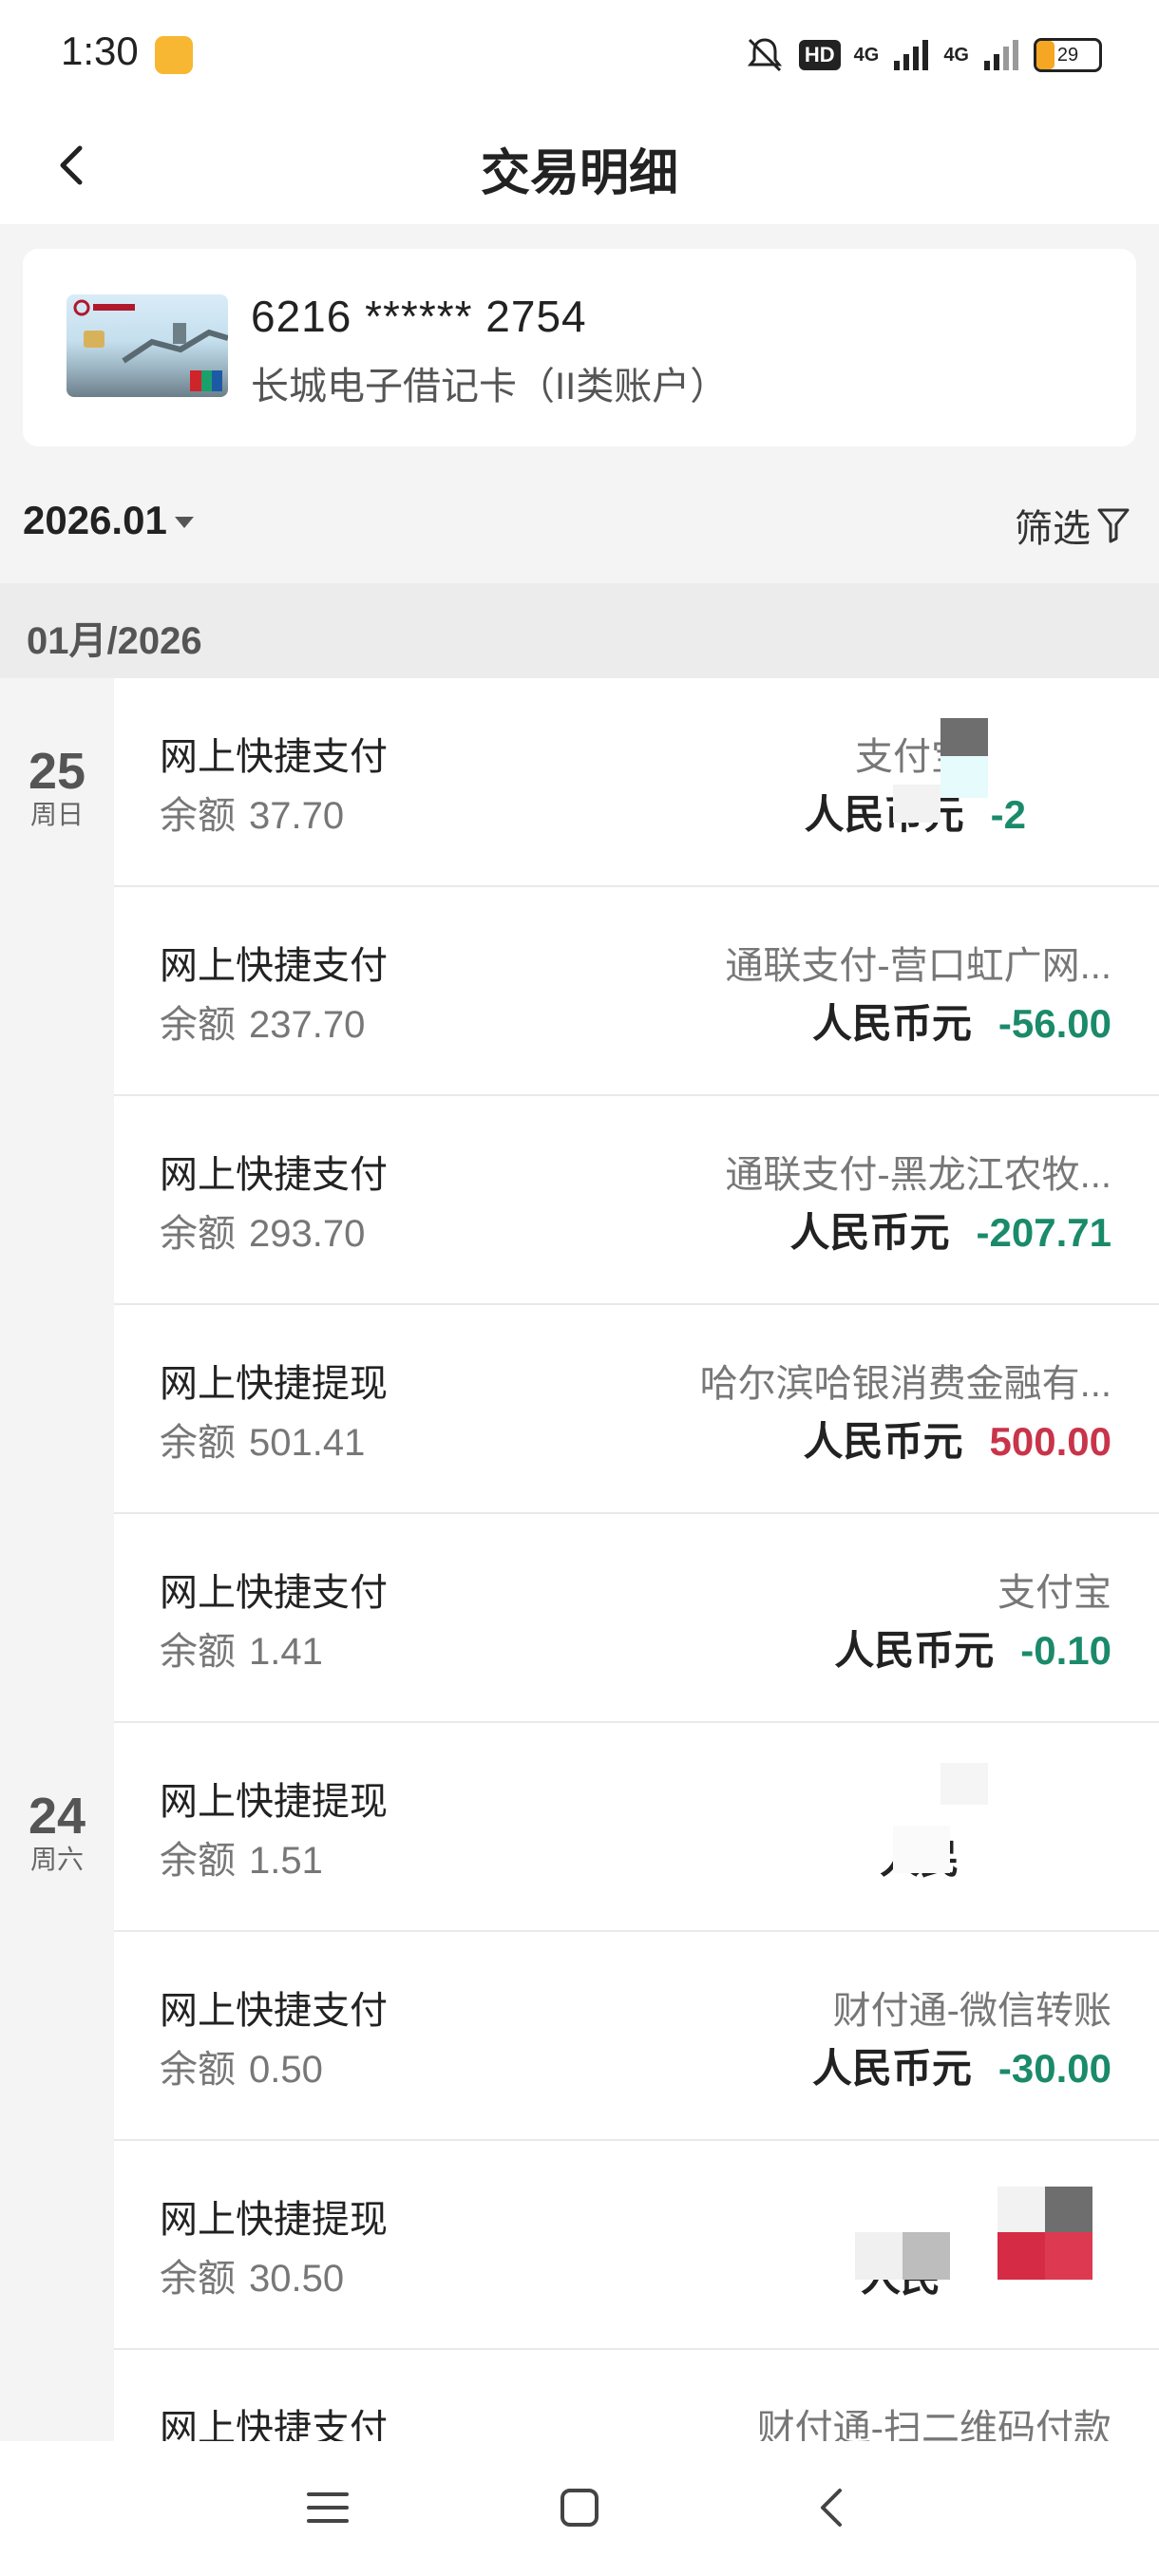 This screenshot has width=1159, height=2576. What do you see at coordinates (636, 782) in the screenshot?
I see `transaction-row: 网上快捷支付 余额 37.70 支付宝 人民币元 -2` at bounding box center [636, 782].